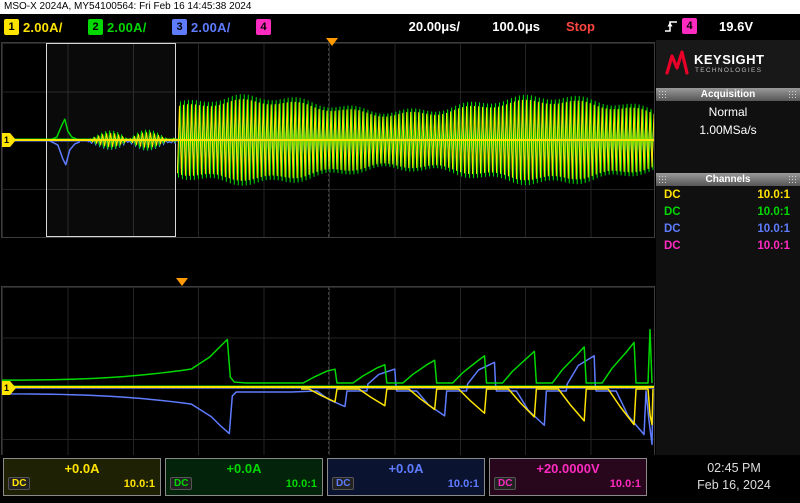 The height and width of the screenshot is (503, 800). I want to click on ch1-badge: 1, so click(11, 27).